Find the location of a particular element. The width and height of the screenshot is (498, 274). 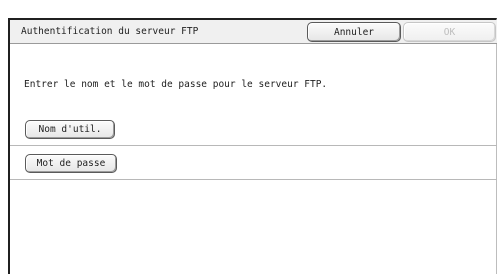

dialog-title: Authentification du serveur FTP is located at coordinates (110, 31).